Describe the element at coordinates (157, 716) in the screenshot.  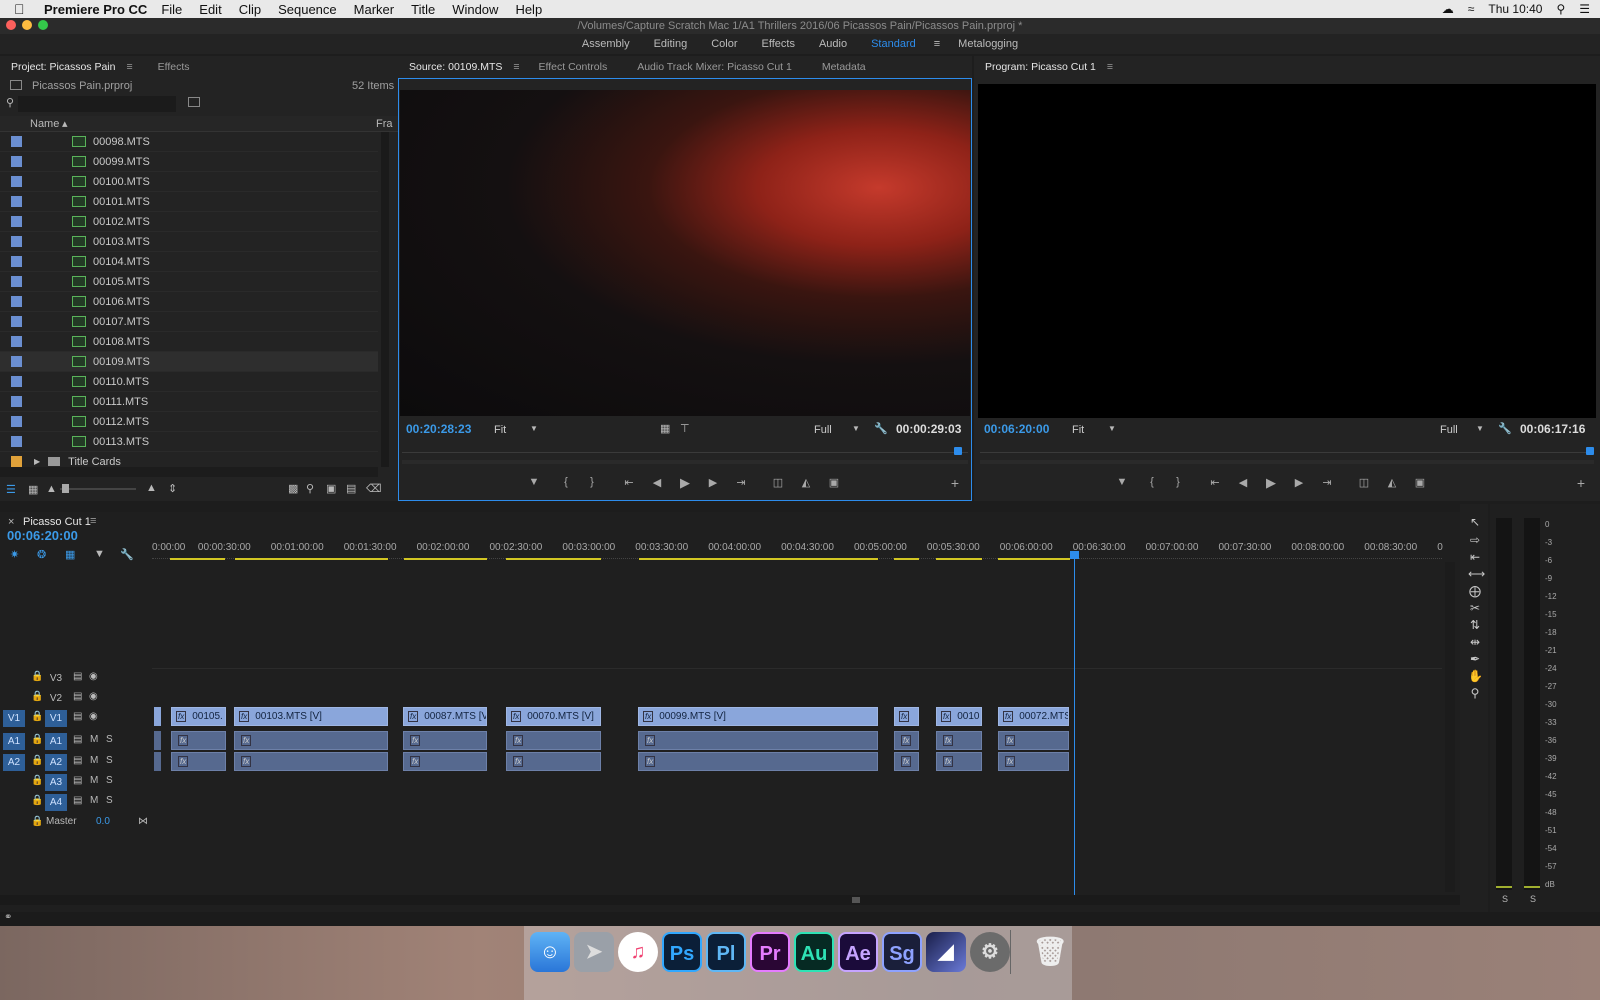
I see `video-clip-sliver` at that location.